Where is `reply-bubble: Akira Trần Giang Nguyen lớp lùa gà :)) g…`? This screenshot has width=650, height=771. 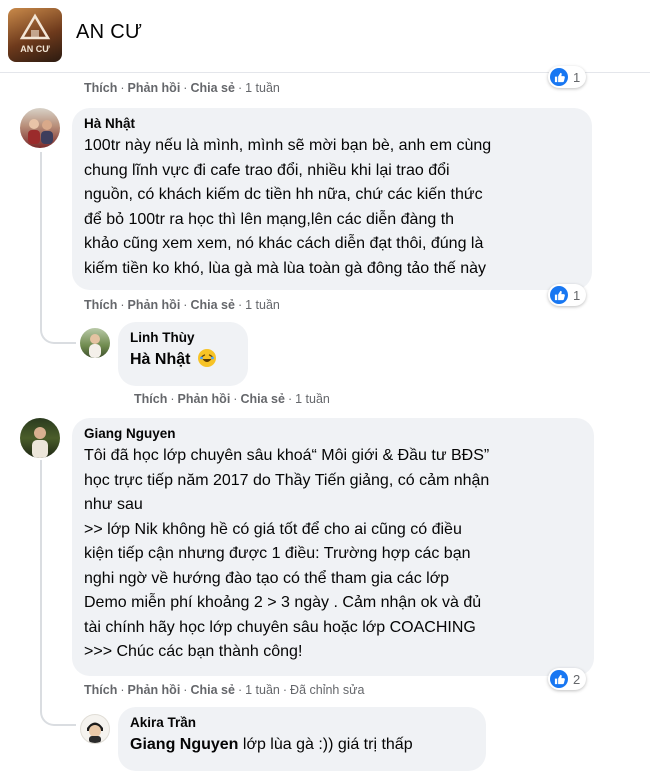
reply-bubble: Akira Trần Giang Nguyen lớp lùa gà :)) g… is located at coordinates (302, 739).